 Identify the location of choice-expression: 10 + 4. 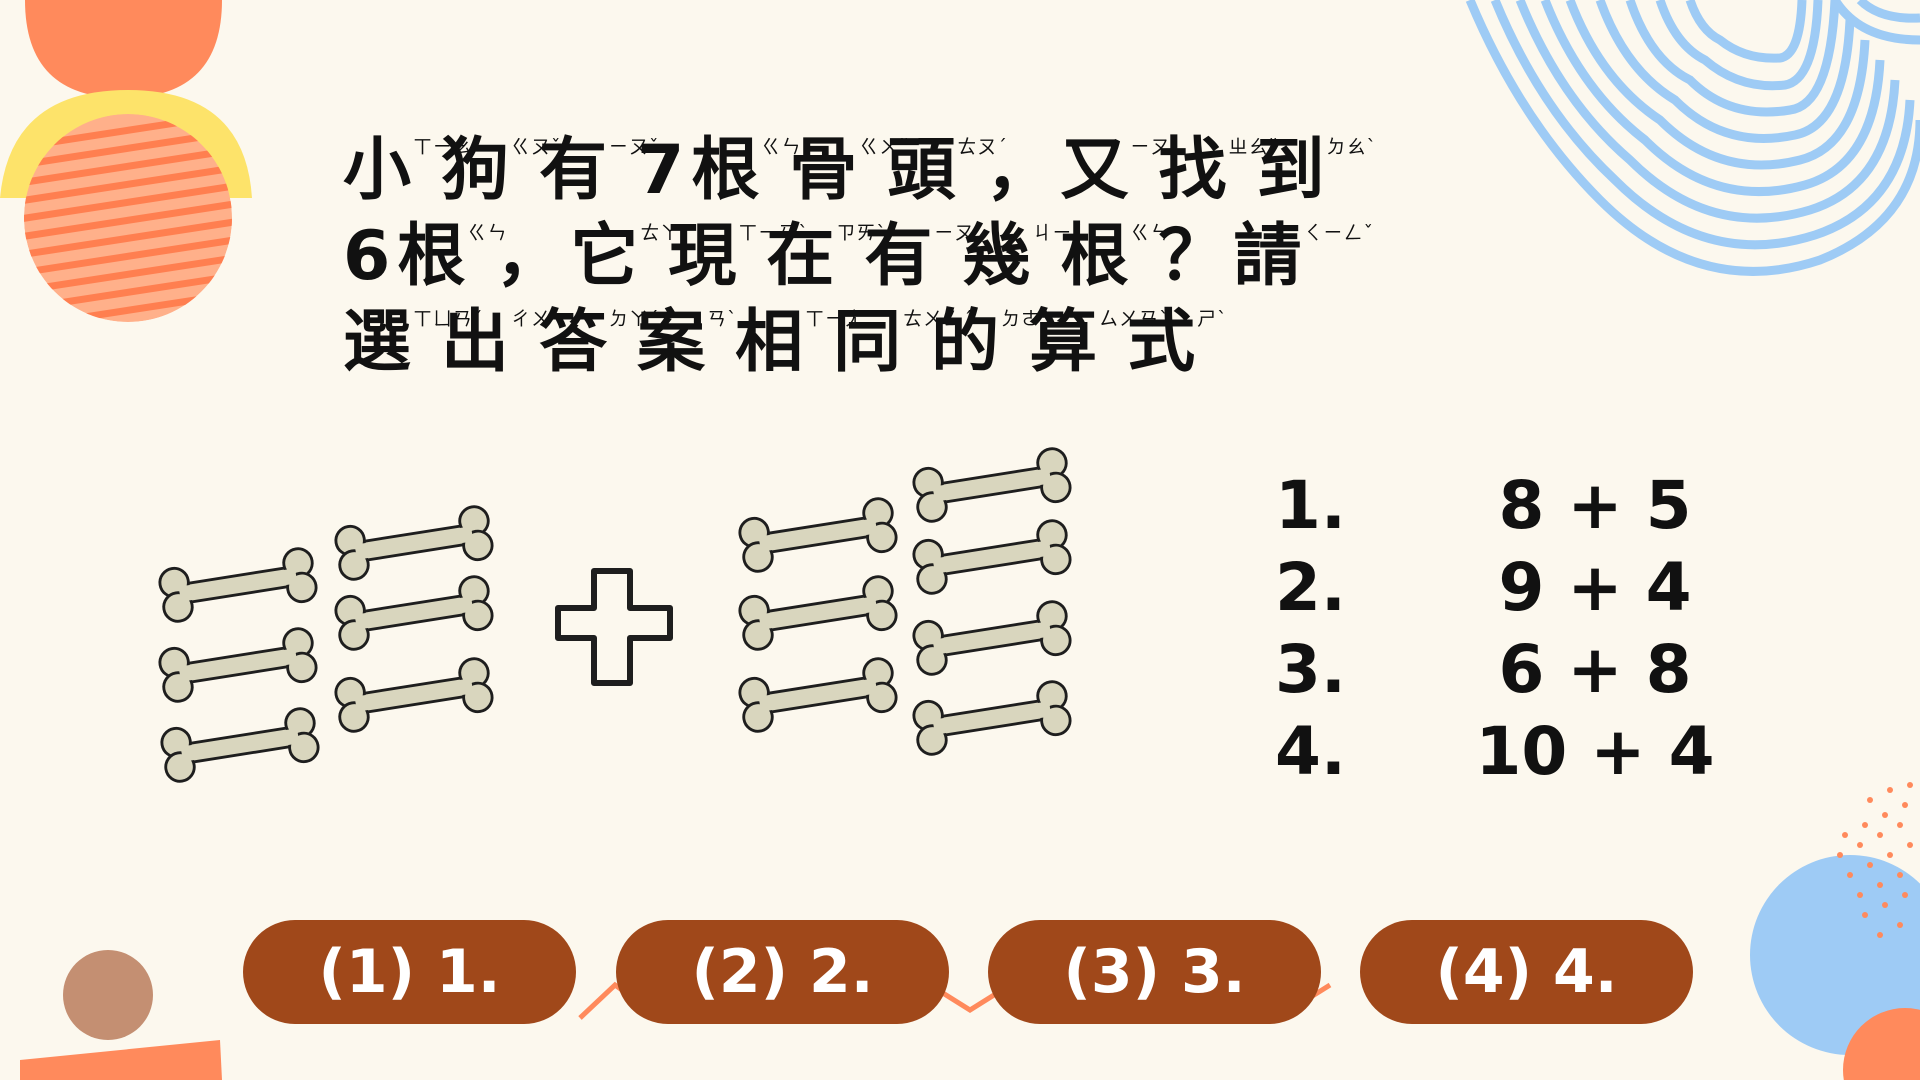
(1595, 751).